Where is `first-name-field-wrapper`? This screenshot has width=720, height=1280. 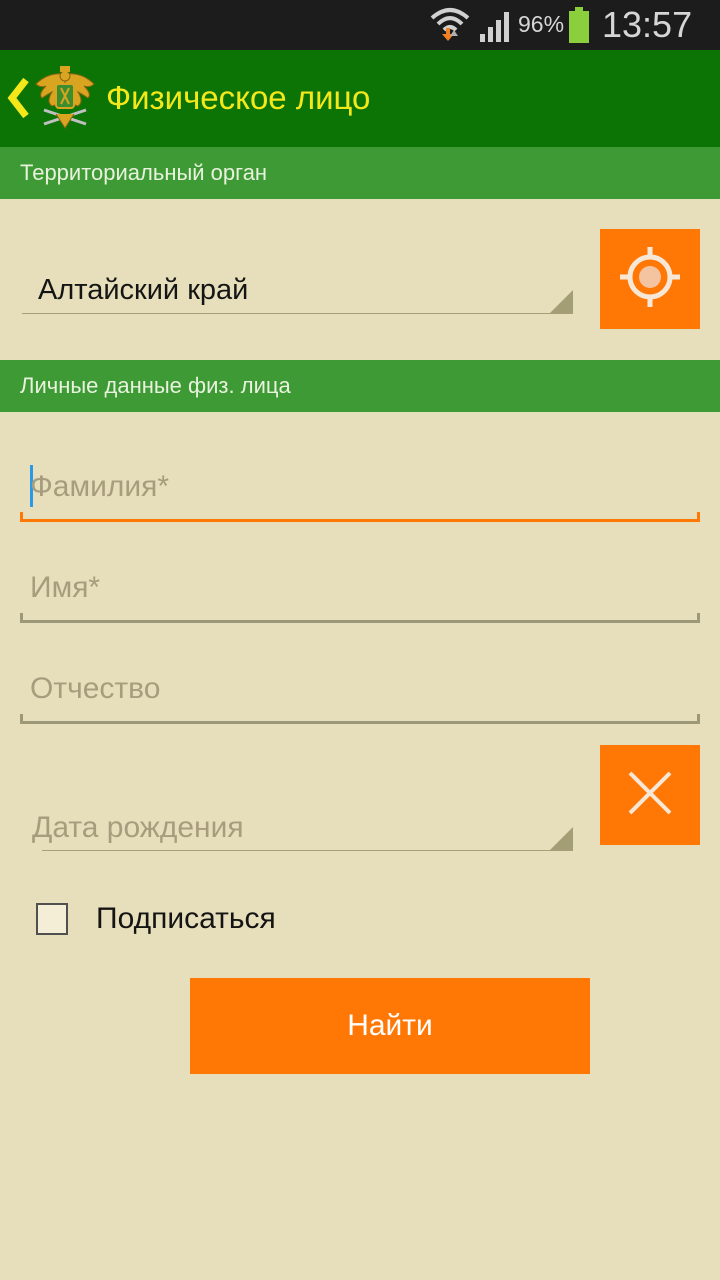
first-name-field-wrapper is located at coordinates (360, 593).